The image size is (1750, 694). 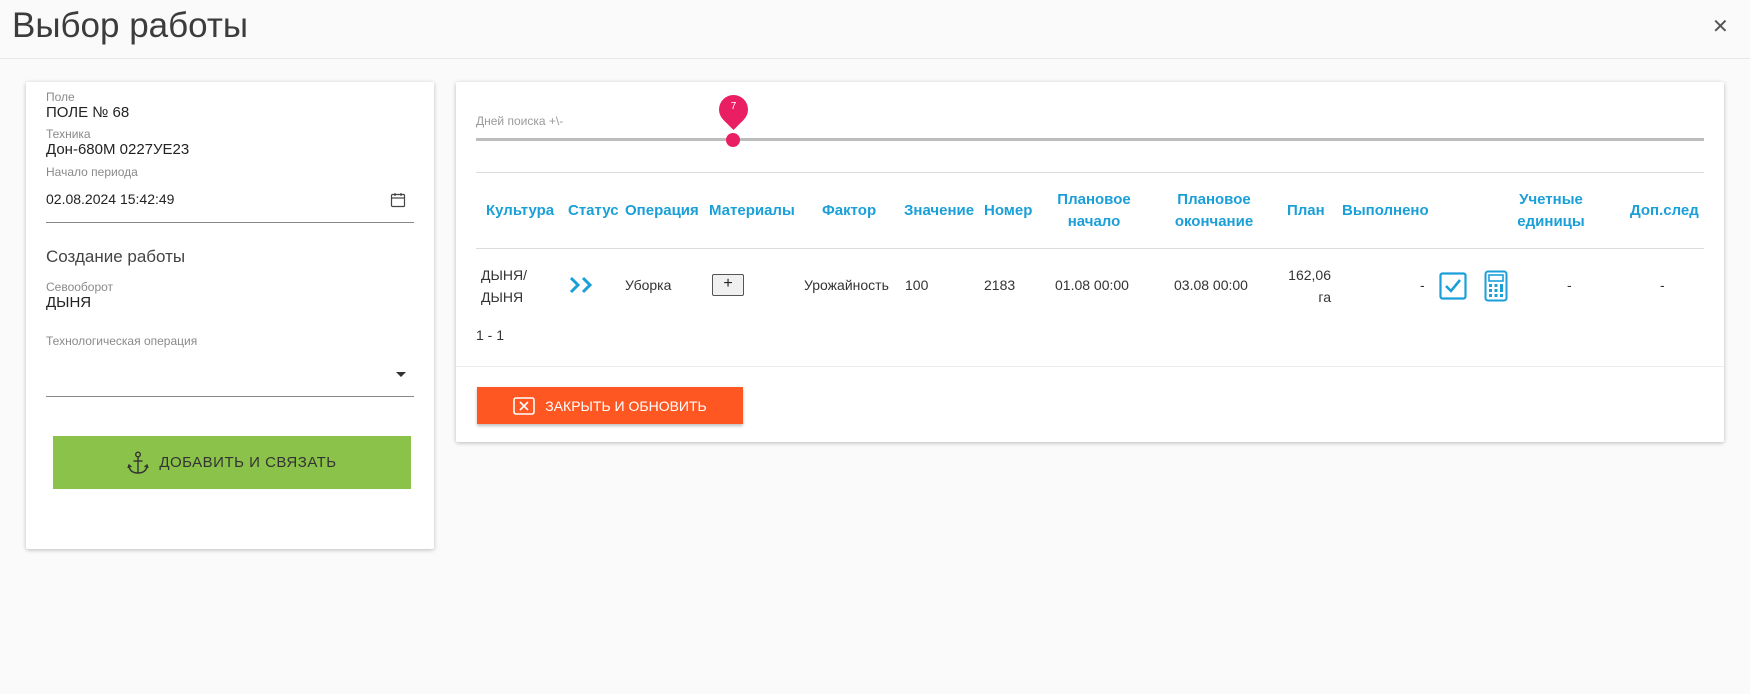 What do you see at coordinates (1090, 248) in the screenshot?
I see `table-header-divider` at bounding box center [1090, 248].